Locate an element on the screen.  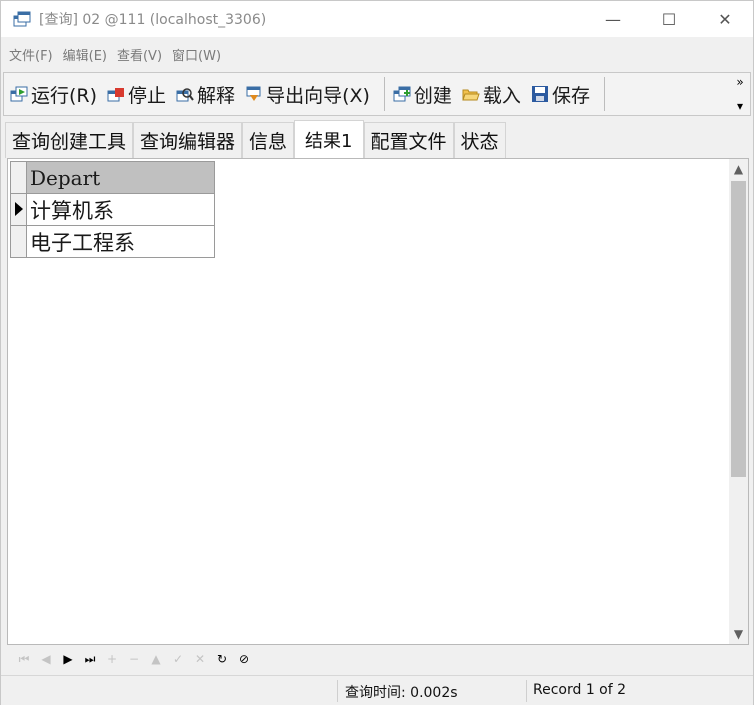
run-label: 运行(R) is located at coordinates (64, 95).